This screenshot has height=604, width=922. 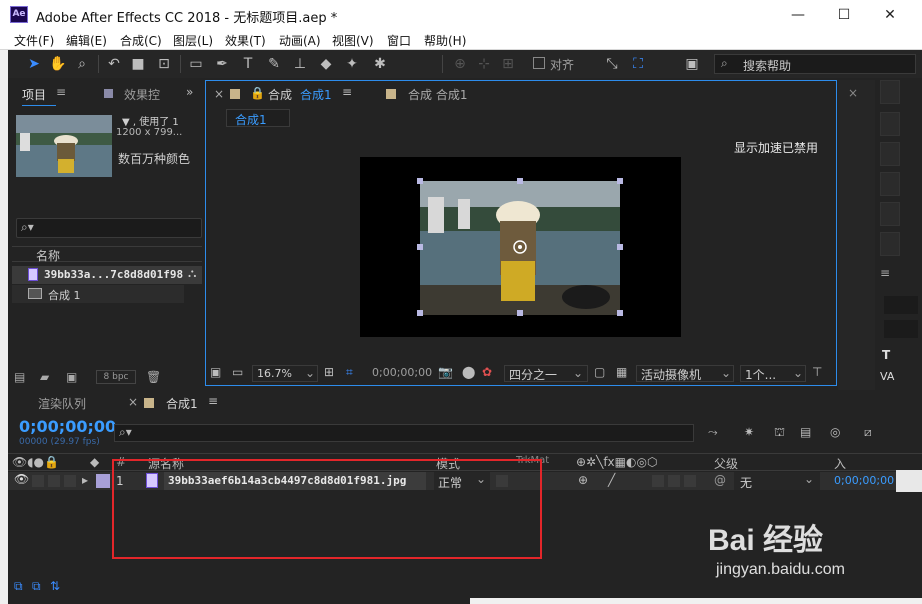 What do you see at coordinates (141, 40) in the screenshot?
I see `menu-composition: 合成(C)` at bounding box center [141, 40].